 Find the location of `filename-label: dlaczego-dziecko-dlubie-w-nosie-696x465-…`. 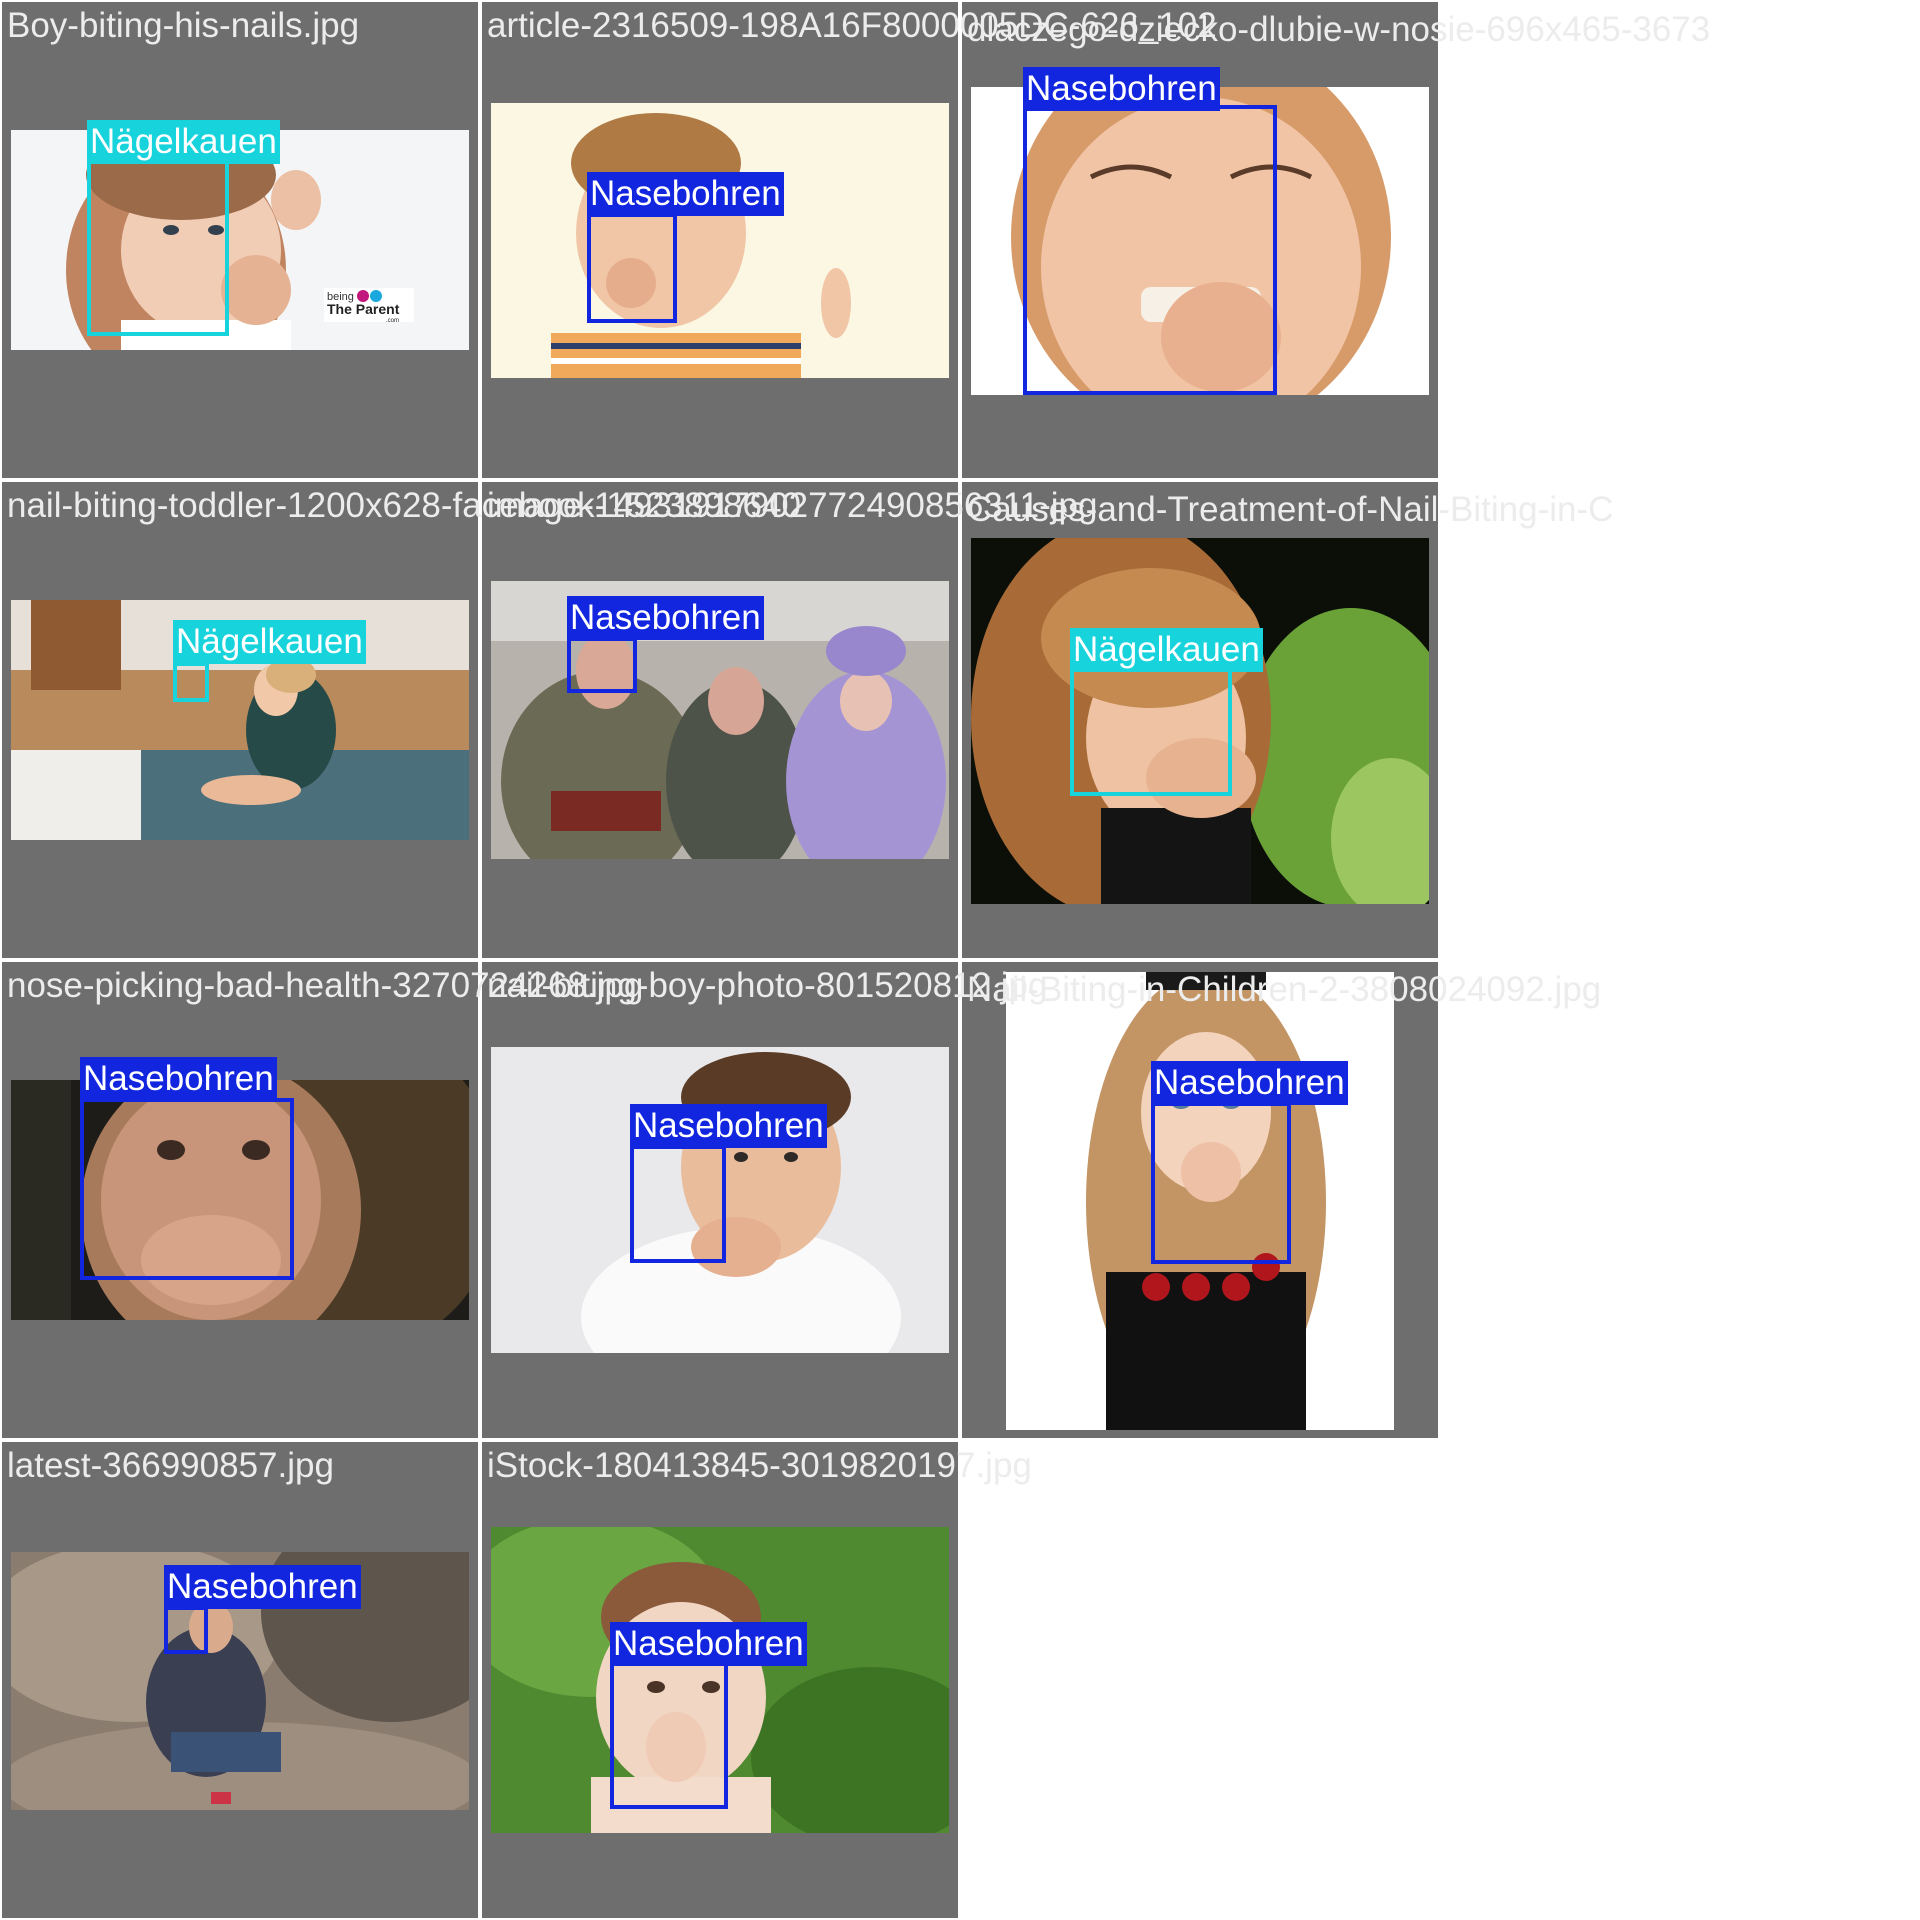

filename-label: dlaczego-dziecko-dlubie-w-nosie-696x465-… is located at coordinates (1339, 29).